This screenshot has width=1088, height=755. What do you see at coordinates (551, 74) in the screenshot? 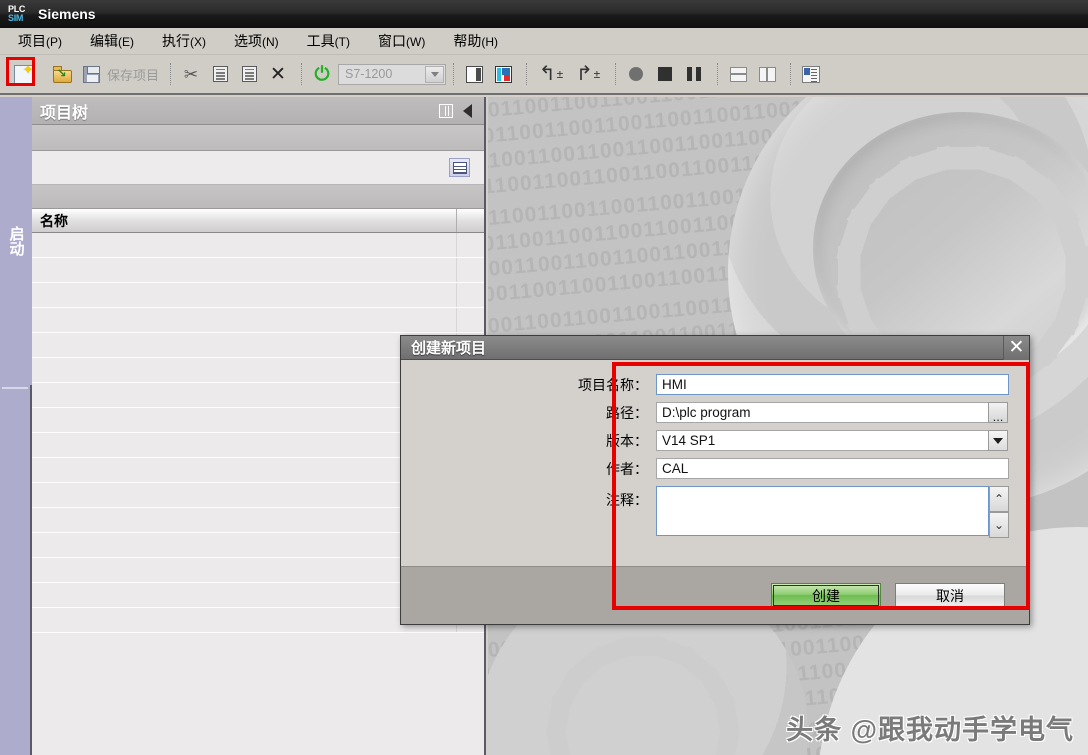
I see `undo-button: ↰ ±` at bounding box center [551, 74].